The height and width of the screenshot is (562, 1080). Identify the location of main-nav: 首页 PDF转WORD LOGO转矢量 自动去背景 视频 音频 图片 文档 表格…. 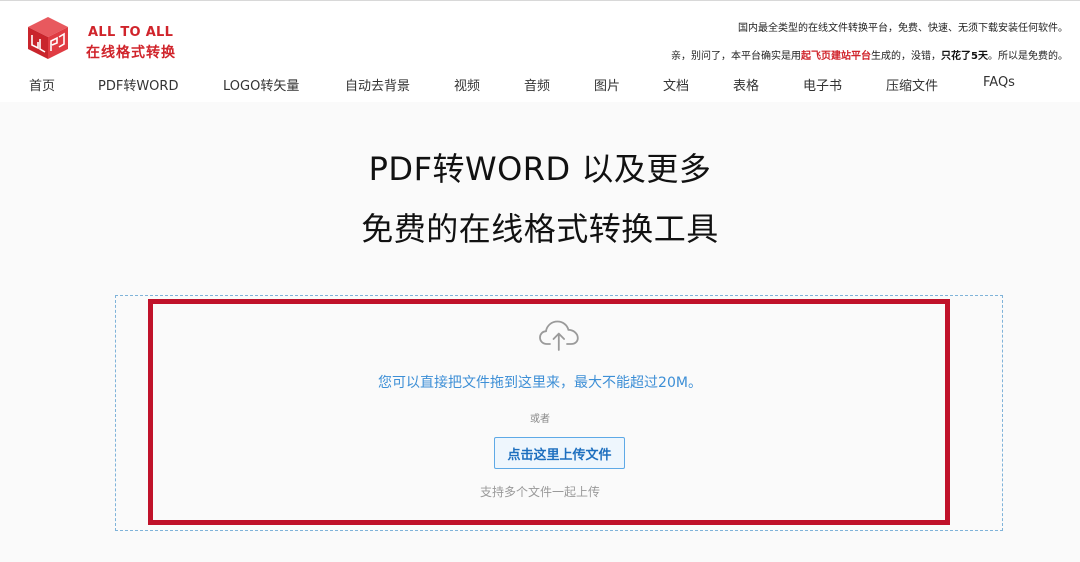
(540, 87).